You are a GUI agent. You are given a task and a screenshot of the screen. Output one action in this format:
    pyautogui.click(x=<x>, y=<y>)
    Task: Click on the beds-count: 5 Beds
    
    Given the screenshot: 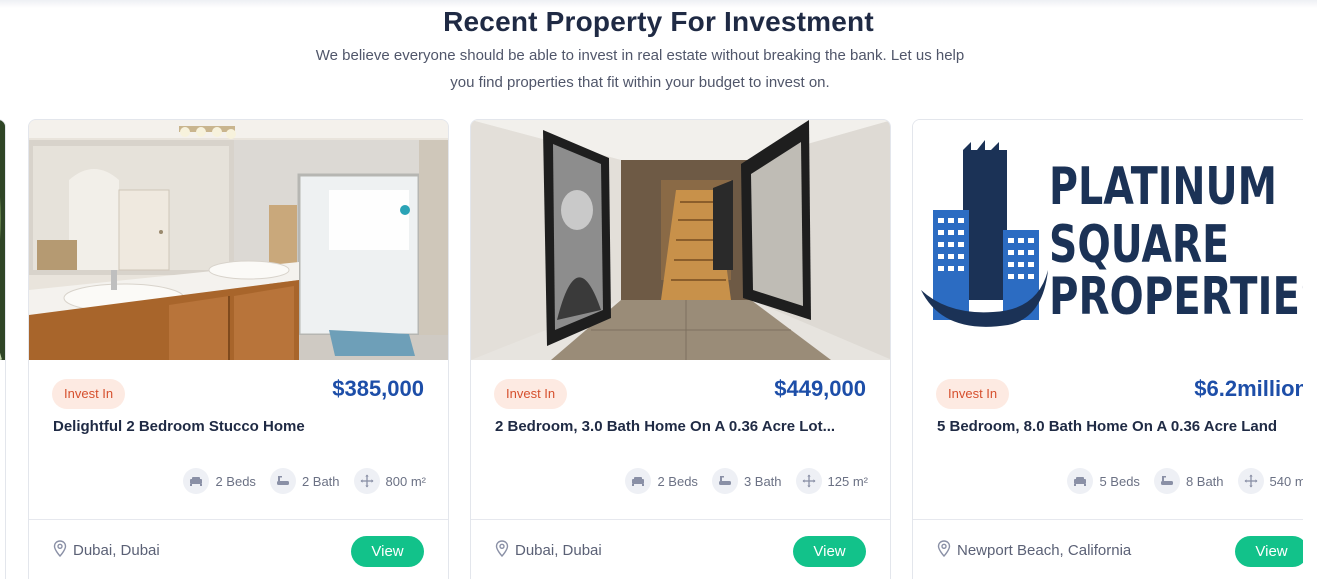 What is the action you would take?
    pyautogui.click(x=1119, y=481)
    